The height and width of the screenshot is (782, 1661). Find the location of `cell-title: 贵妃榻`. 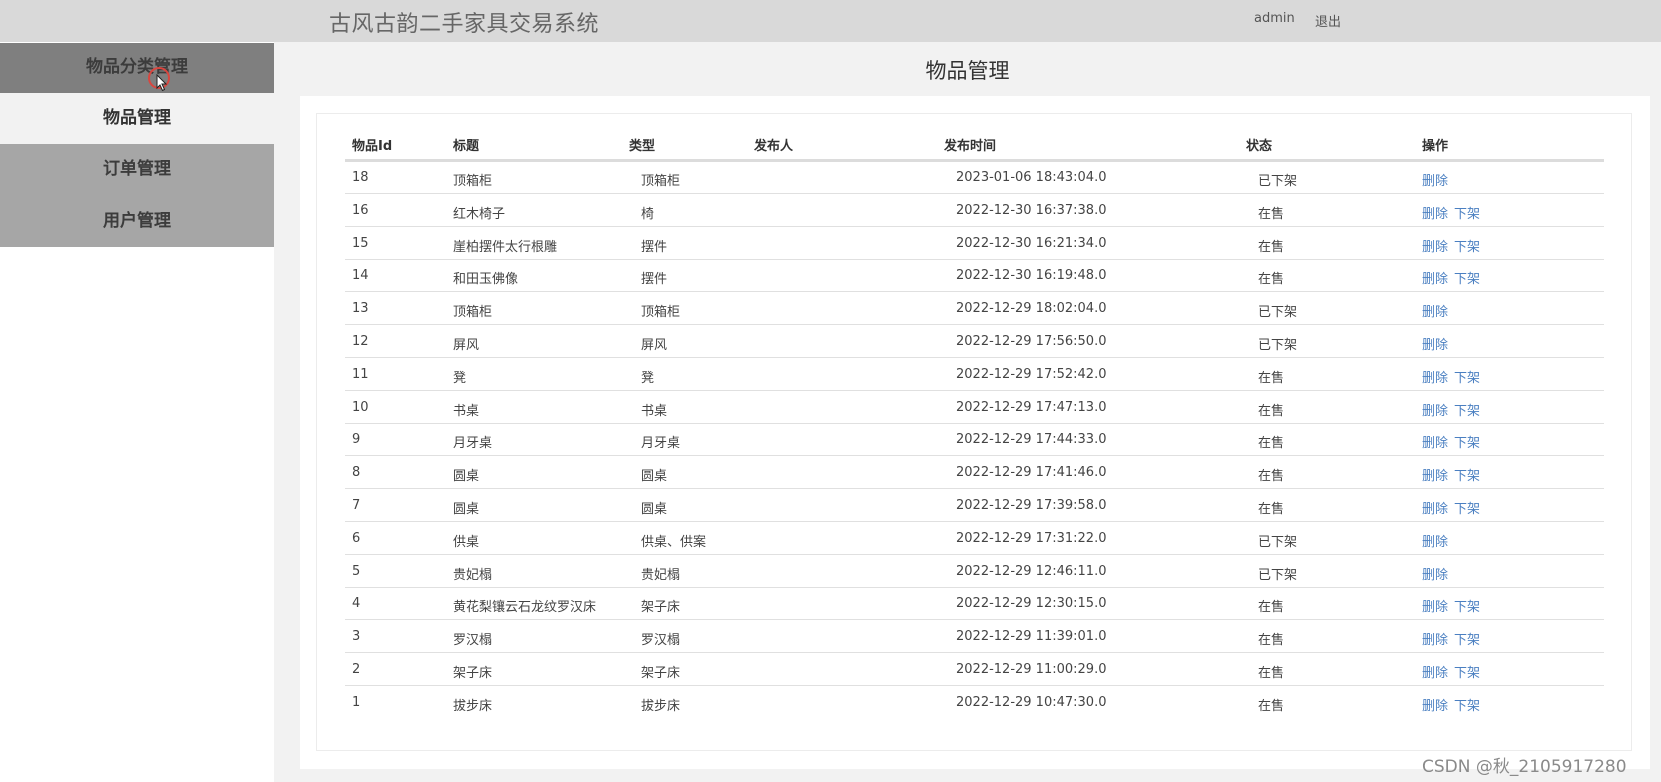

cell-title: 贵妃榻 is located at coordinates (473, 575).